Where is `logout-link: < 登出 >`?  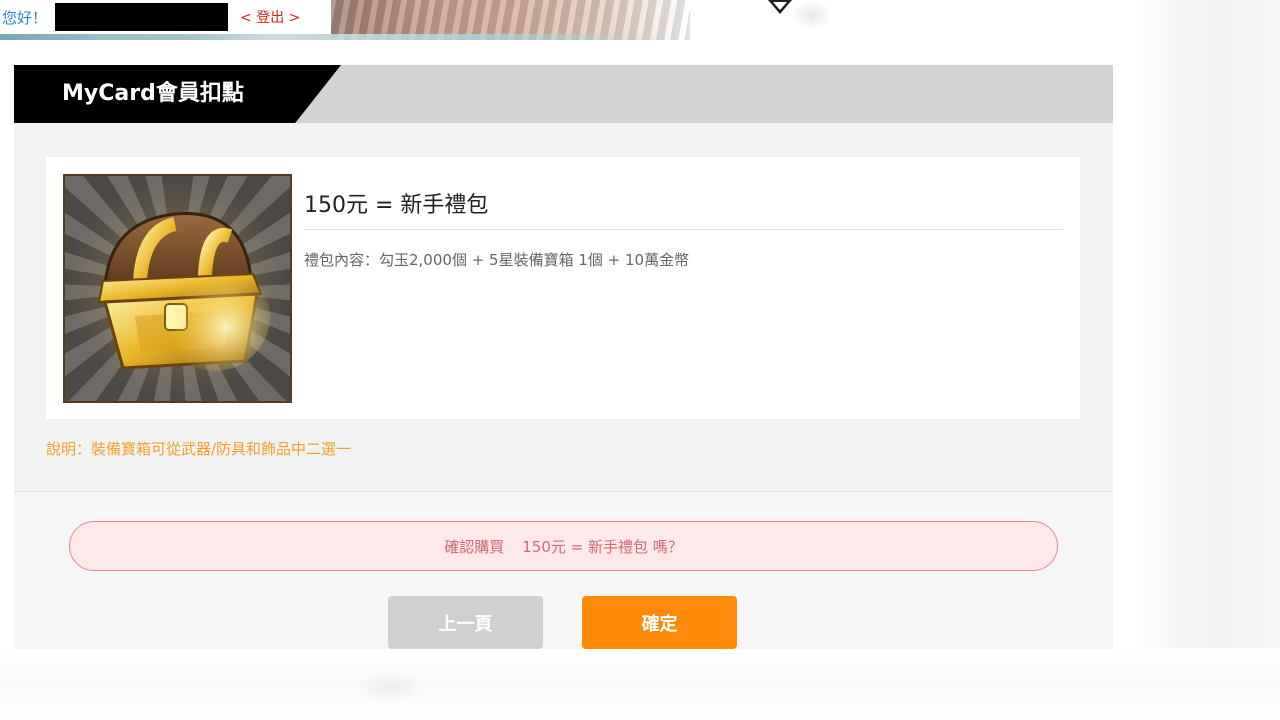 logout-link: < 登出 > is located at coordinates (270, 17).